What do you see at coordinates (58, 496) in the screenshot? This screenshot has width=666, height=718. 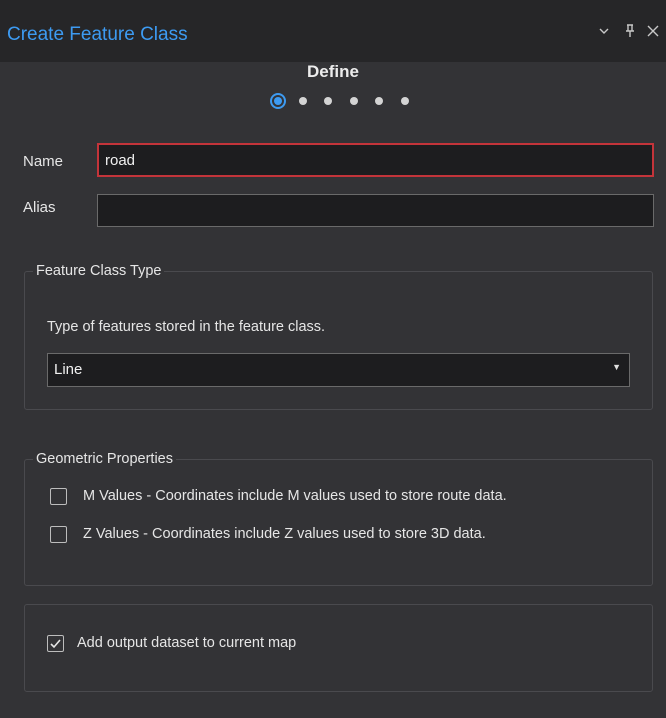 I see `m-values-checkbox` at bounding box center [58, 496].